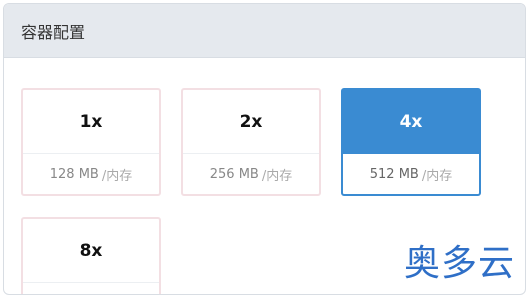 The image size is (530, 300). I want to click on option-memory-row: 256 MB /内存, so click(251, 174).